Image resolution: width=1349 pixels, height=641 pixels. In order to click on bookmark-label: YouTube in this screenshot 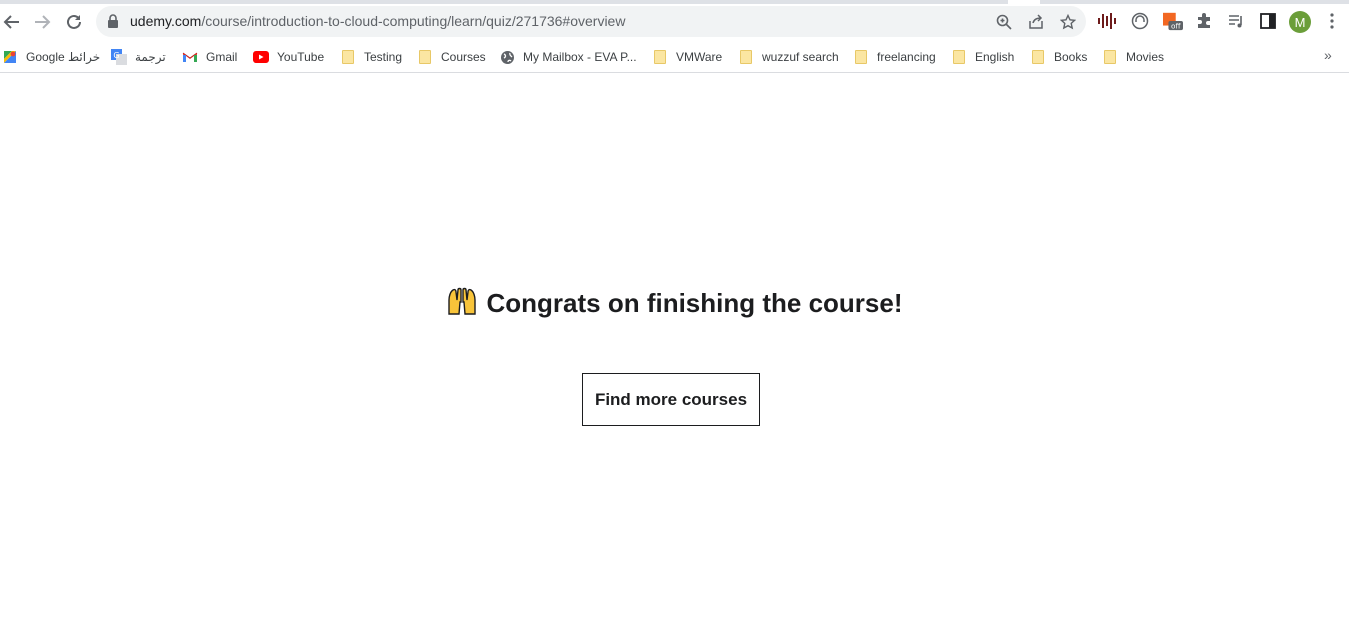, I will do `click(301, 57)`.